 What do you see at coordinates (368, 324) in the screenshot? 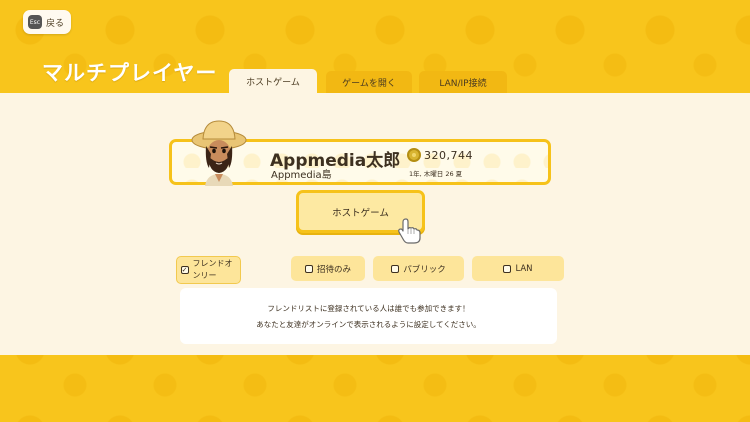
I see `description-line-2: あなたと友達がオンラインで表示されるように設定してください。` at bounding box center [368, 324].